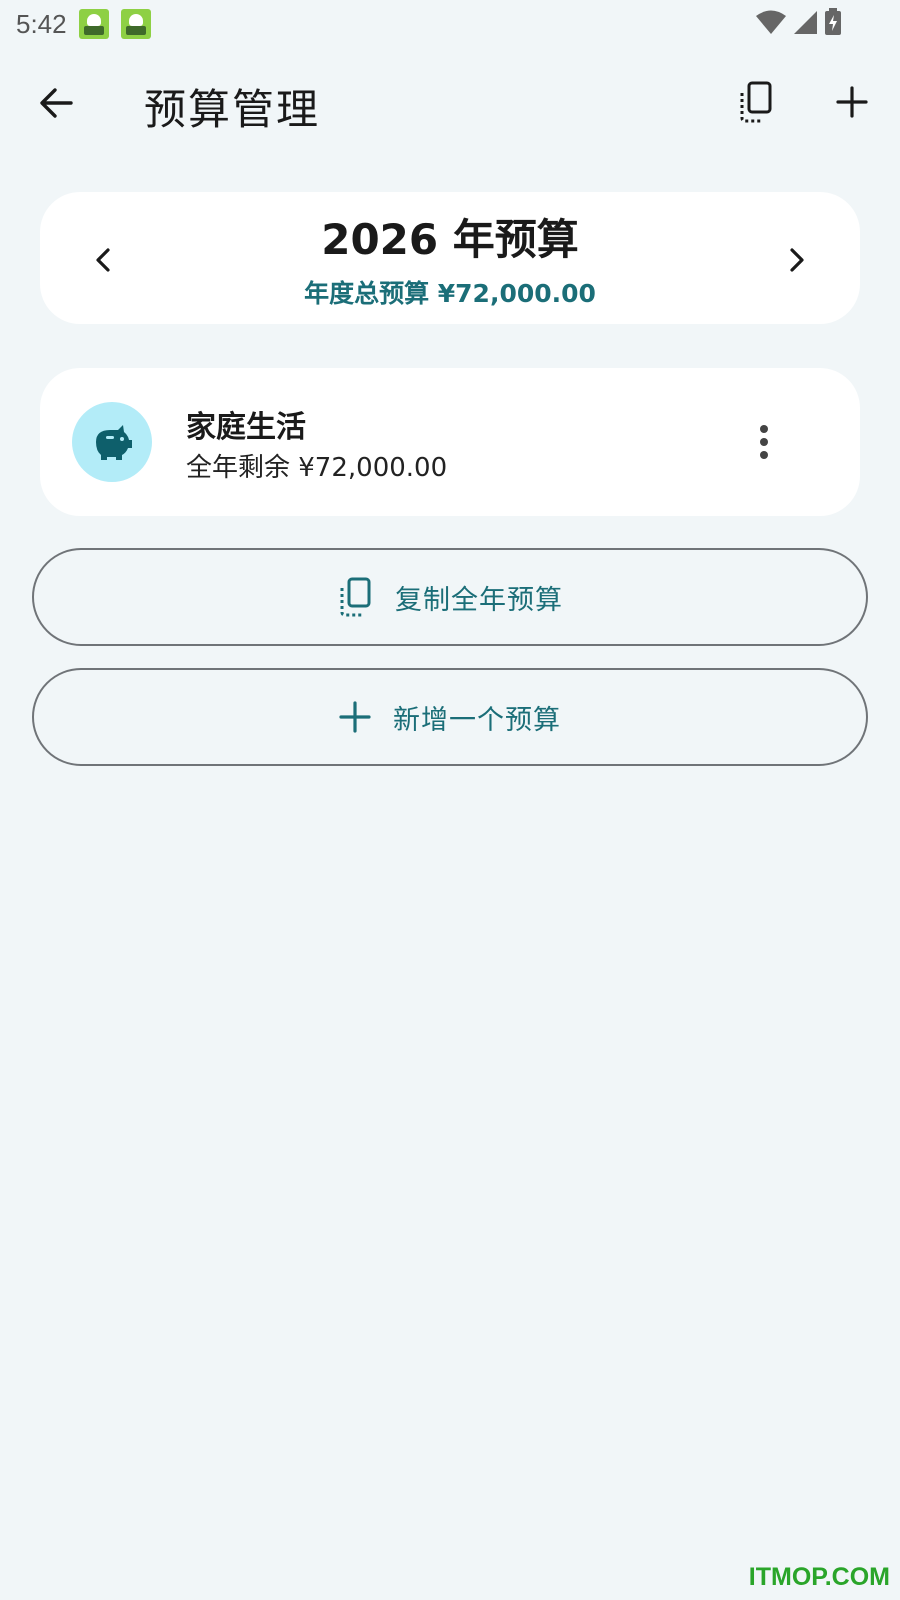  Describe the element at coordinates (819, 1577) in the screenshot. I see `watermark: ITMOP.COM` at that location.